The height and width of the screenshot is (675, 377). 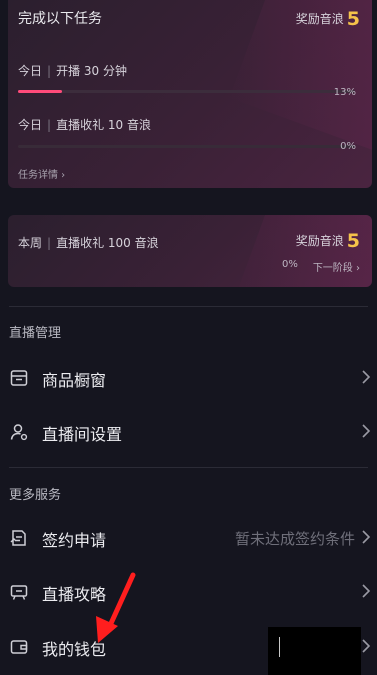 I want to click on task-reward: 奖励音浪 5, so click(x=328, y=19).